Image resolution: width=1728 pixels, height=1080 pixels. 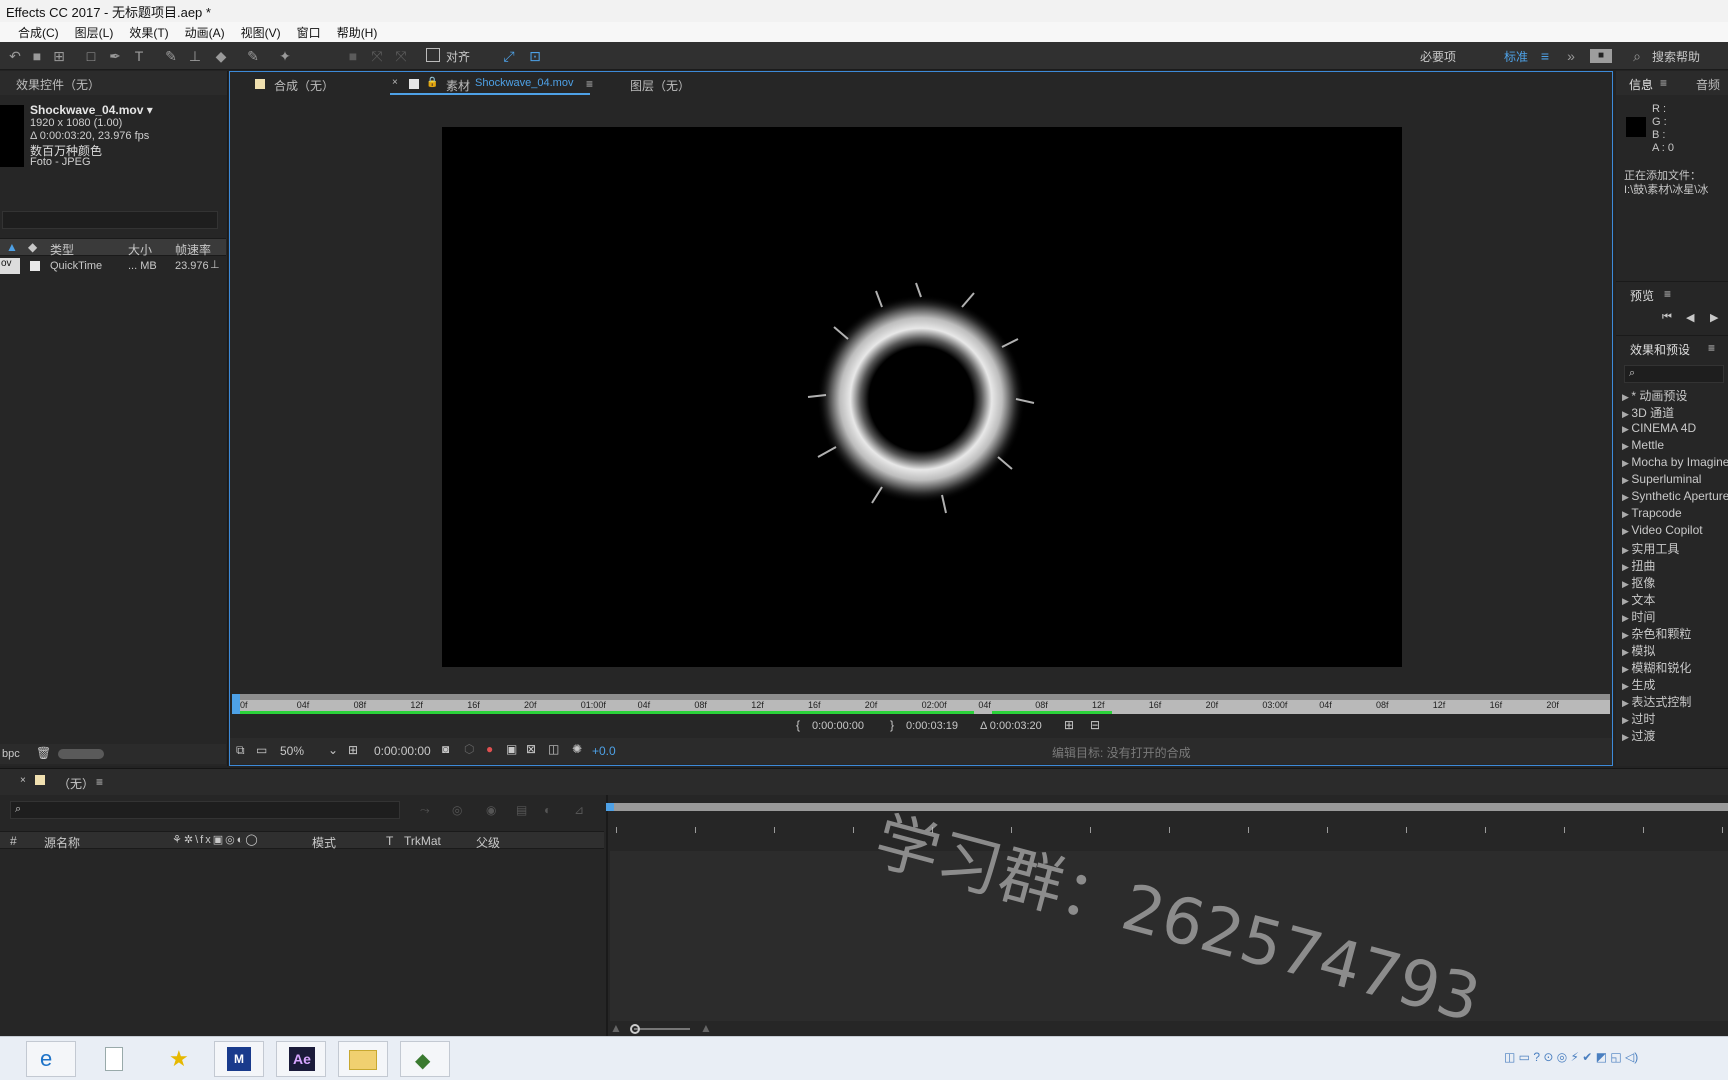 What do you see at coordinates (1656, 633) in the screenshot?
I see `effects-category: 杂色和颗粒` at bounding box center [1656, 633].